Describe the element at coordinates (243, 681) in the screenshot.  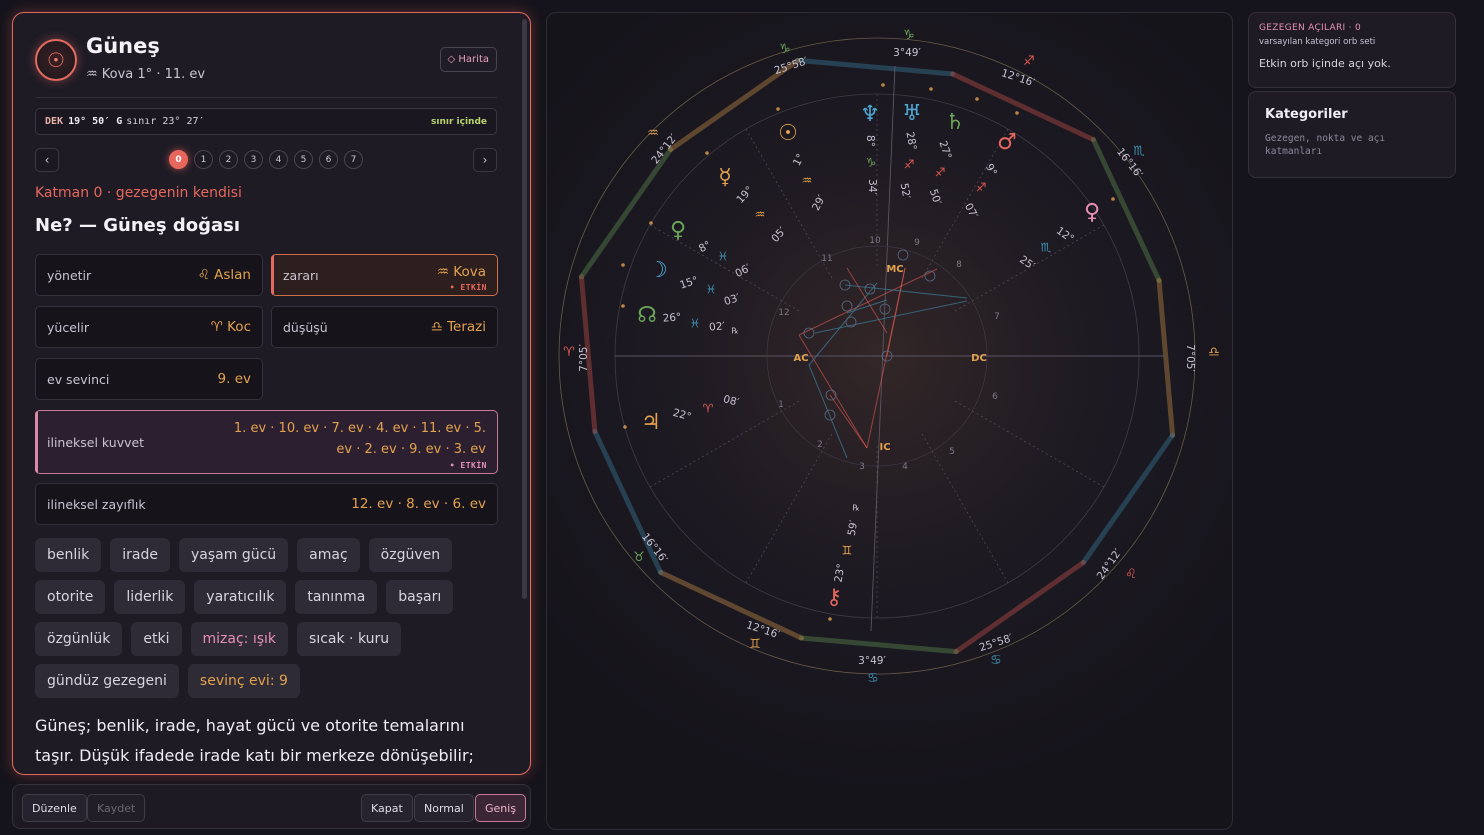
I see `keyword-tag: sevinç evi: 9` at that location.